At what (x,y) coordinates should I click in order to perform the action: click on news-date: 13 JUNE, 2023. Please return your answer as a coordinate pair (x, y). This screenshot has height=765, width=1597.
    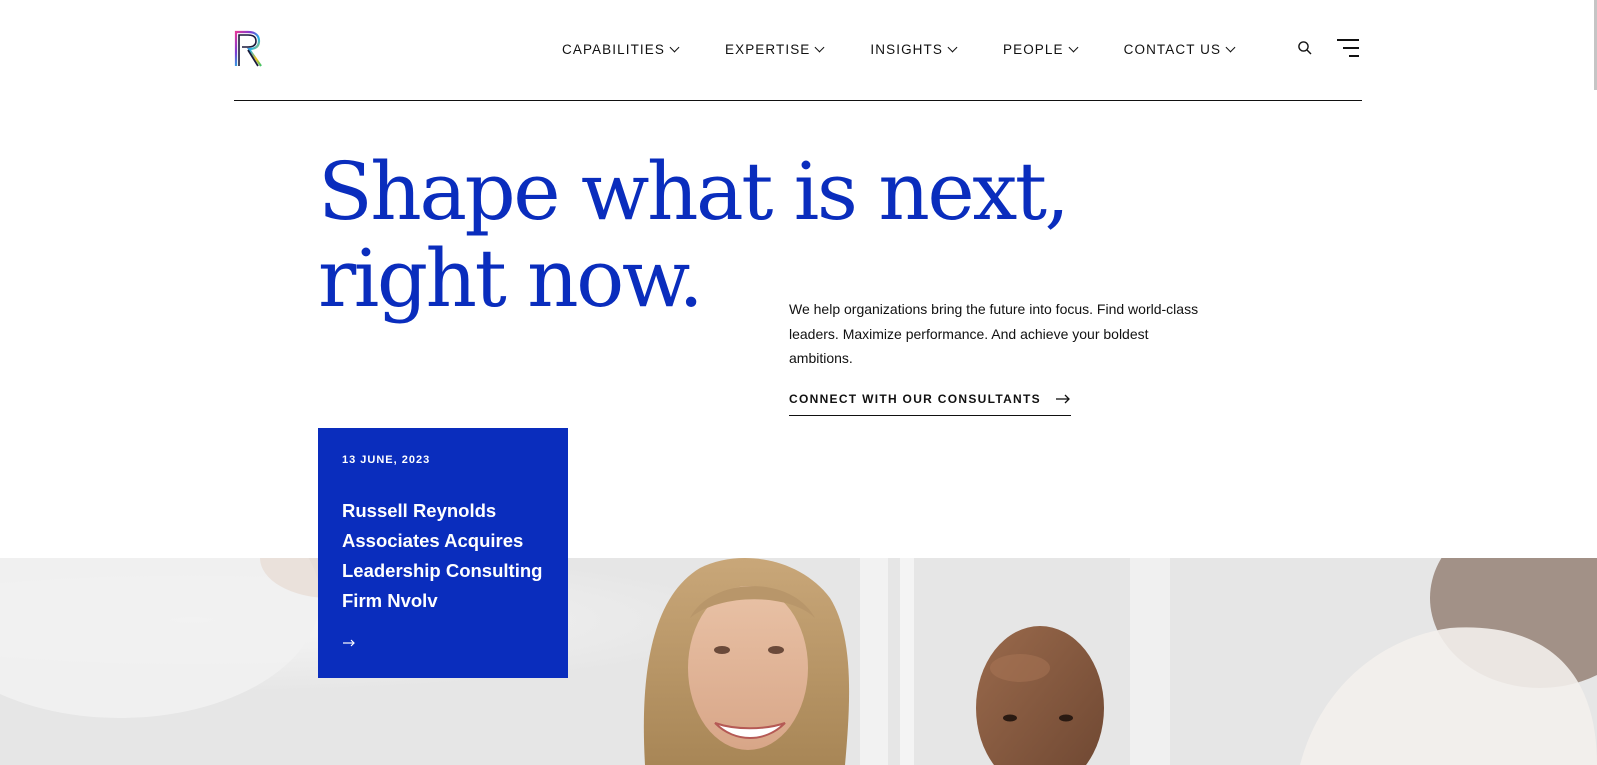
    Looking at the image, I should click on (386, 460).